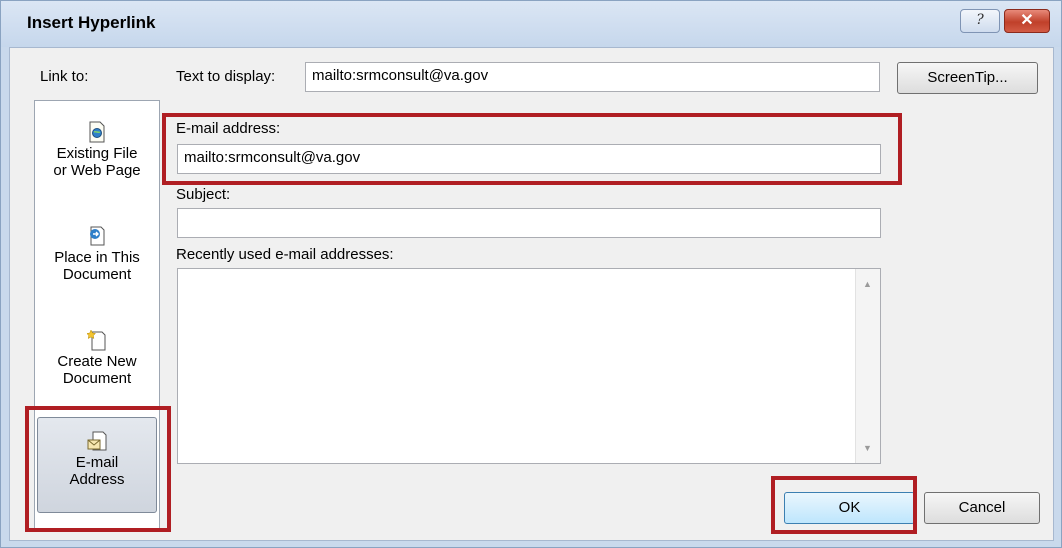 The image size is (1062, 548). I want to click on text-to-display-label: Text to display:, so click(226, 76).